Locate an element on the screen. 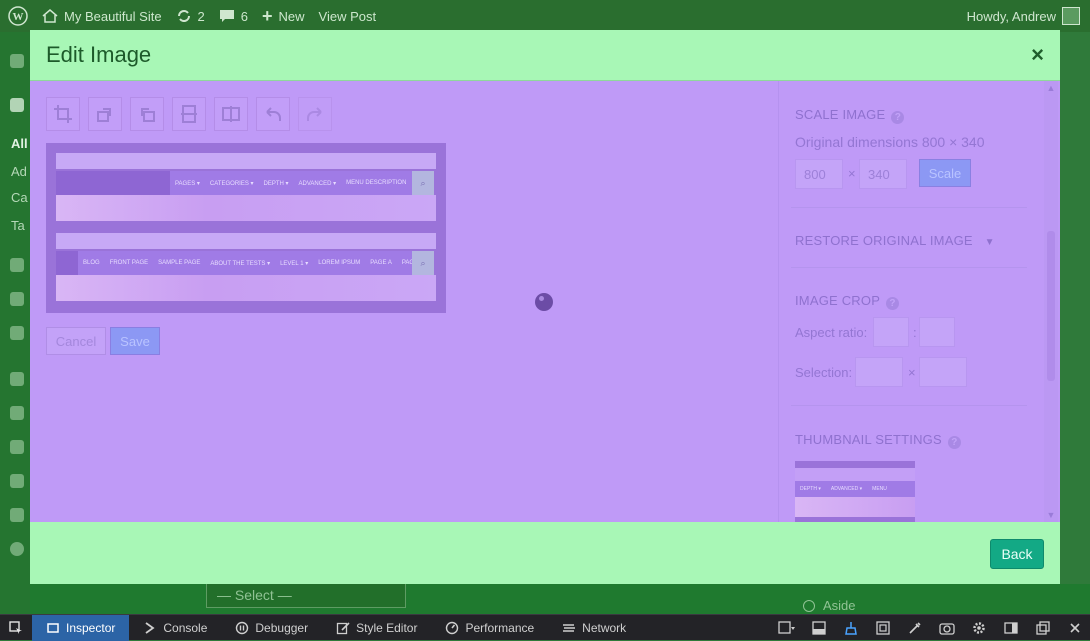 The height and width of the screenshot is (641, 1090). selection-height-input is located at coordinates (943, 372).